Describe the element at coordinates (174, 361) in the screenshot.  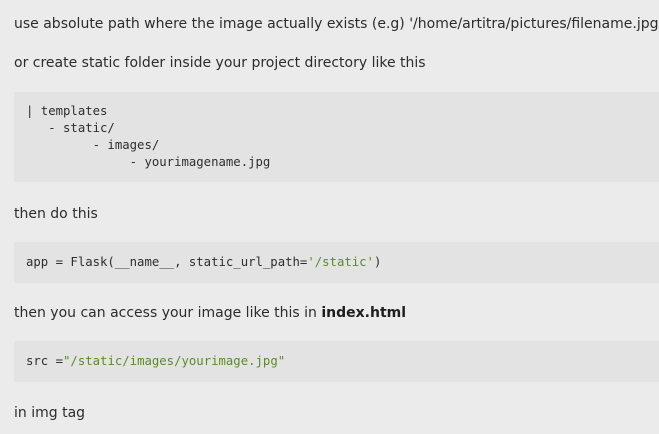
I see `string-literal: "/static/images/yourimage.jpg"` at that location.